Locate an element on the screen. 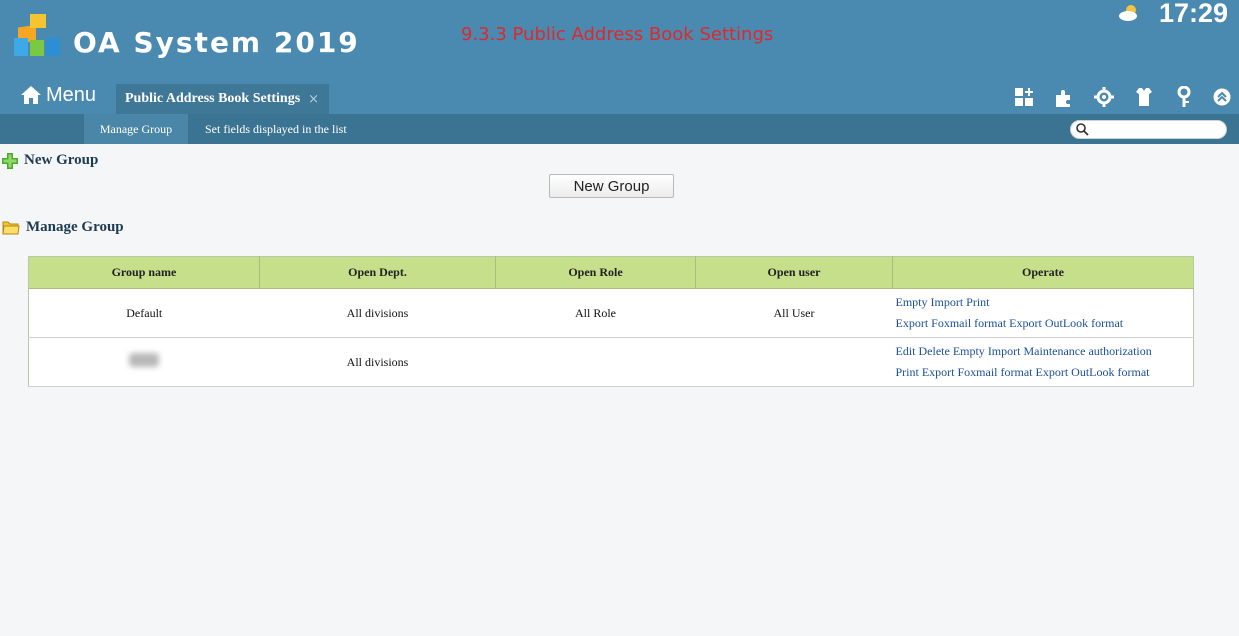  theme-shirt-icon is located at coordinates (1144, 97).